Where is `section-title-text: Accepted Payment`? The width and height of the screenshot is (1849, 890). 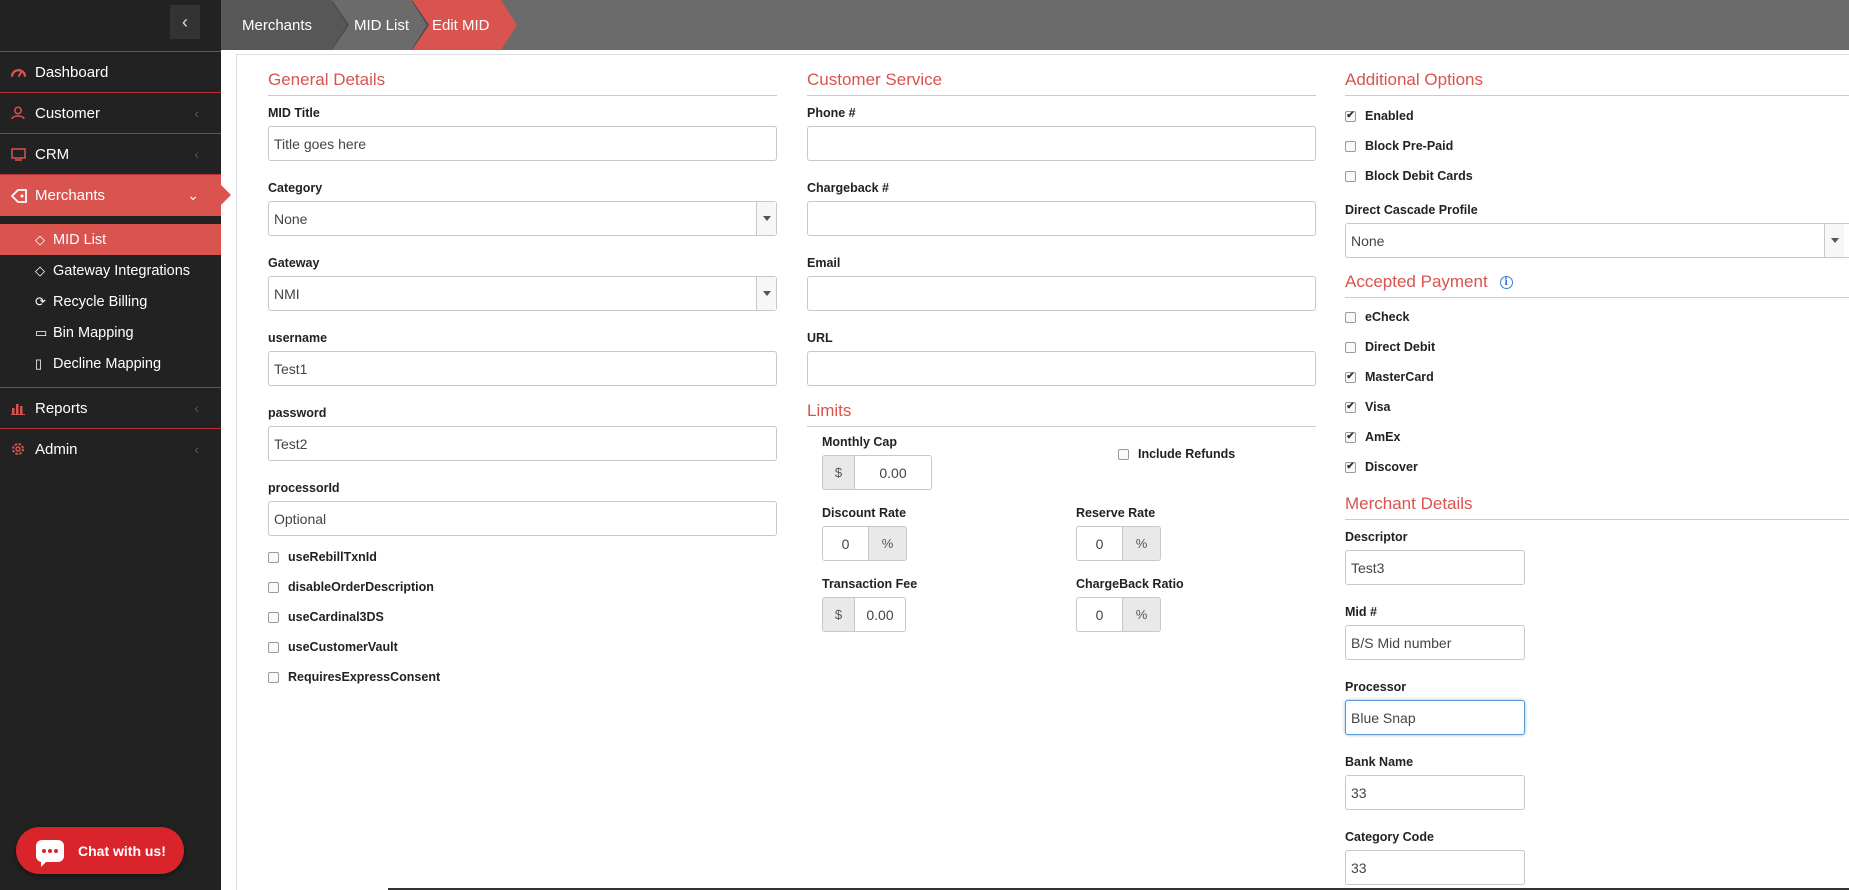
section-title-text: Accepted Payment is located at coordinates (1416, 281).